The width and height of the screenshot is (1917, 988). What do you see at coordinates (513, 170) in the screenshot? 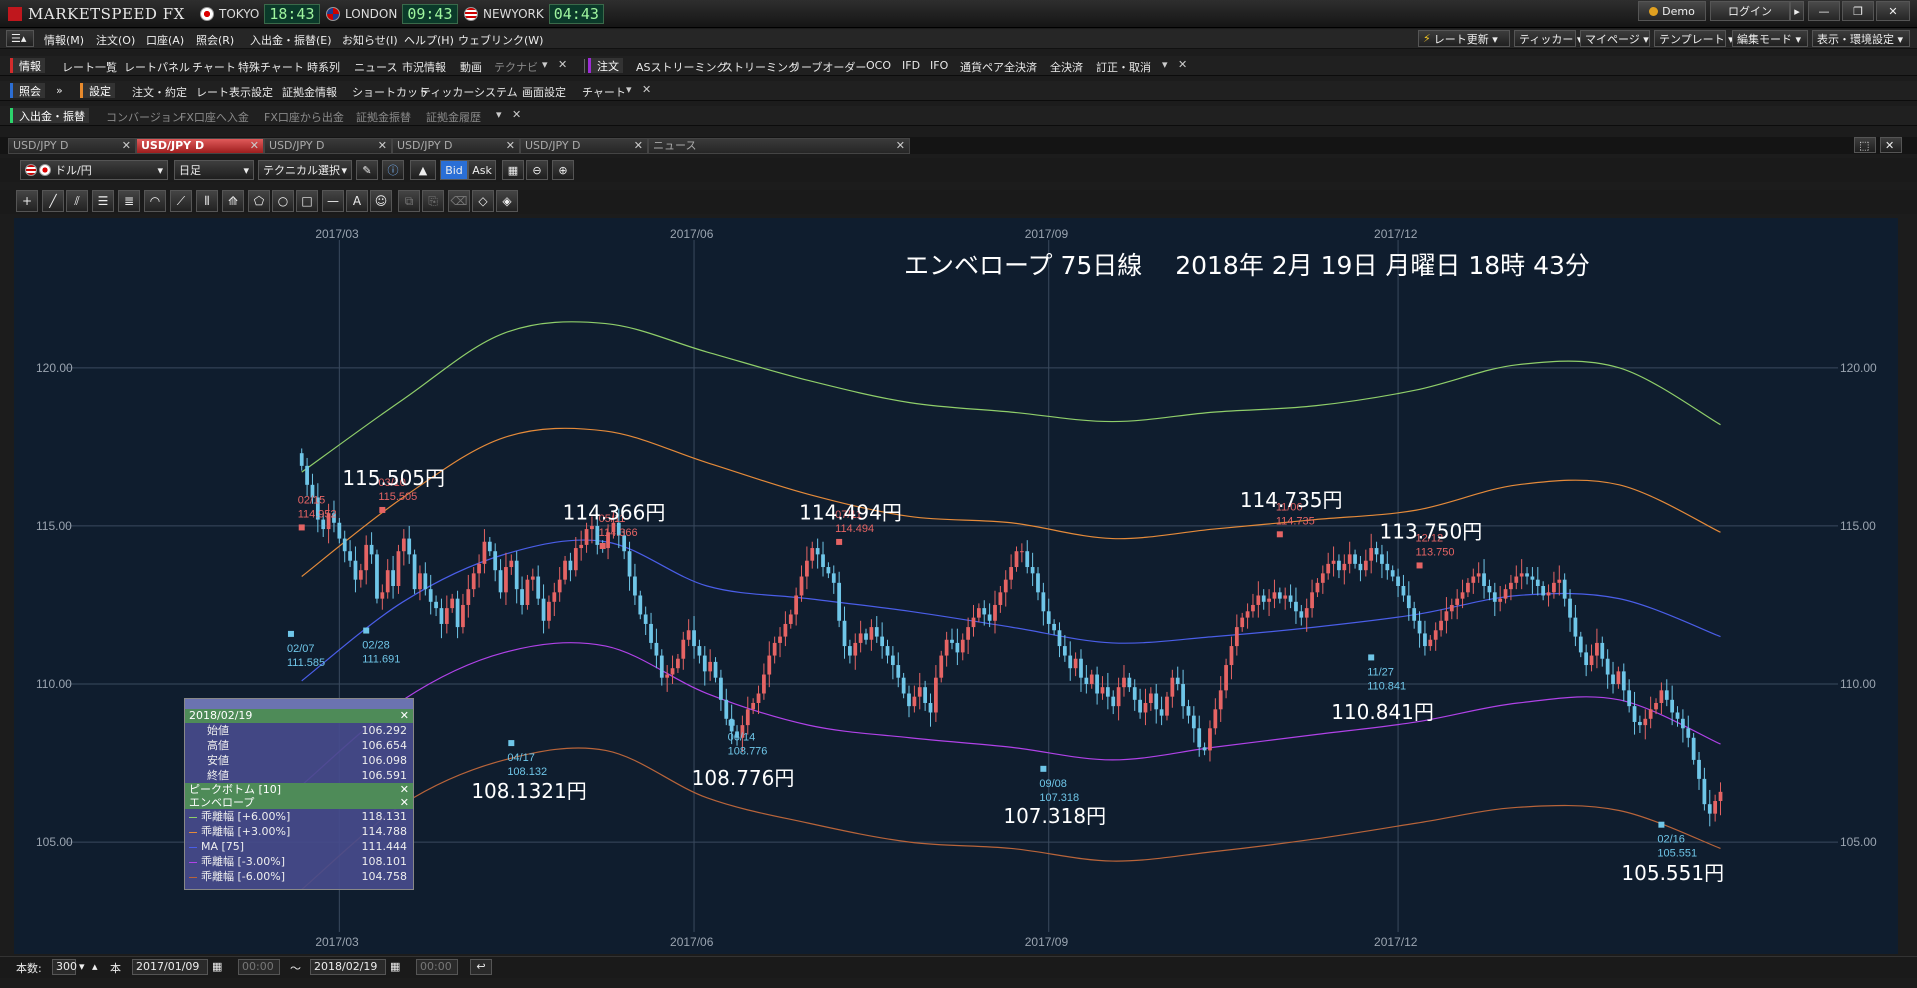
I see `chart-type-icon: ▦` at bounding box center [513, 170].